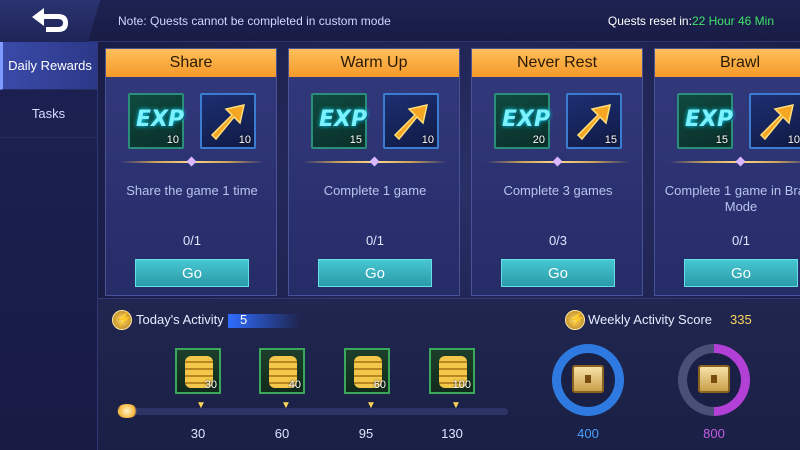  What do you see at coordinates (48, 114) in the screenshot?
I see `sidebar-item-tasks: Tasks` at bounding box center [48, 114].